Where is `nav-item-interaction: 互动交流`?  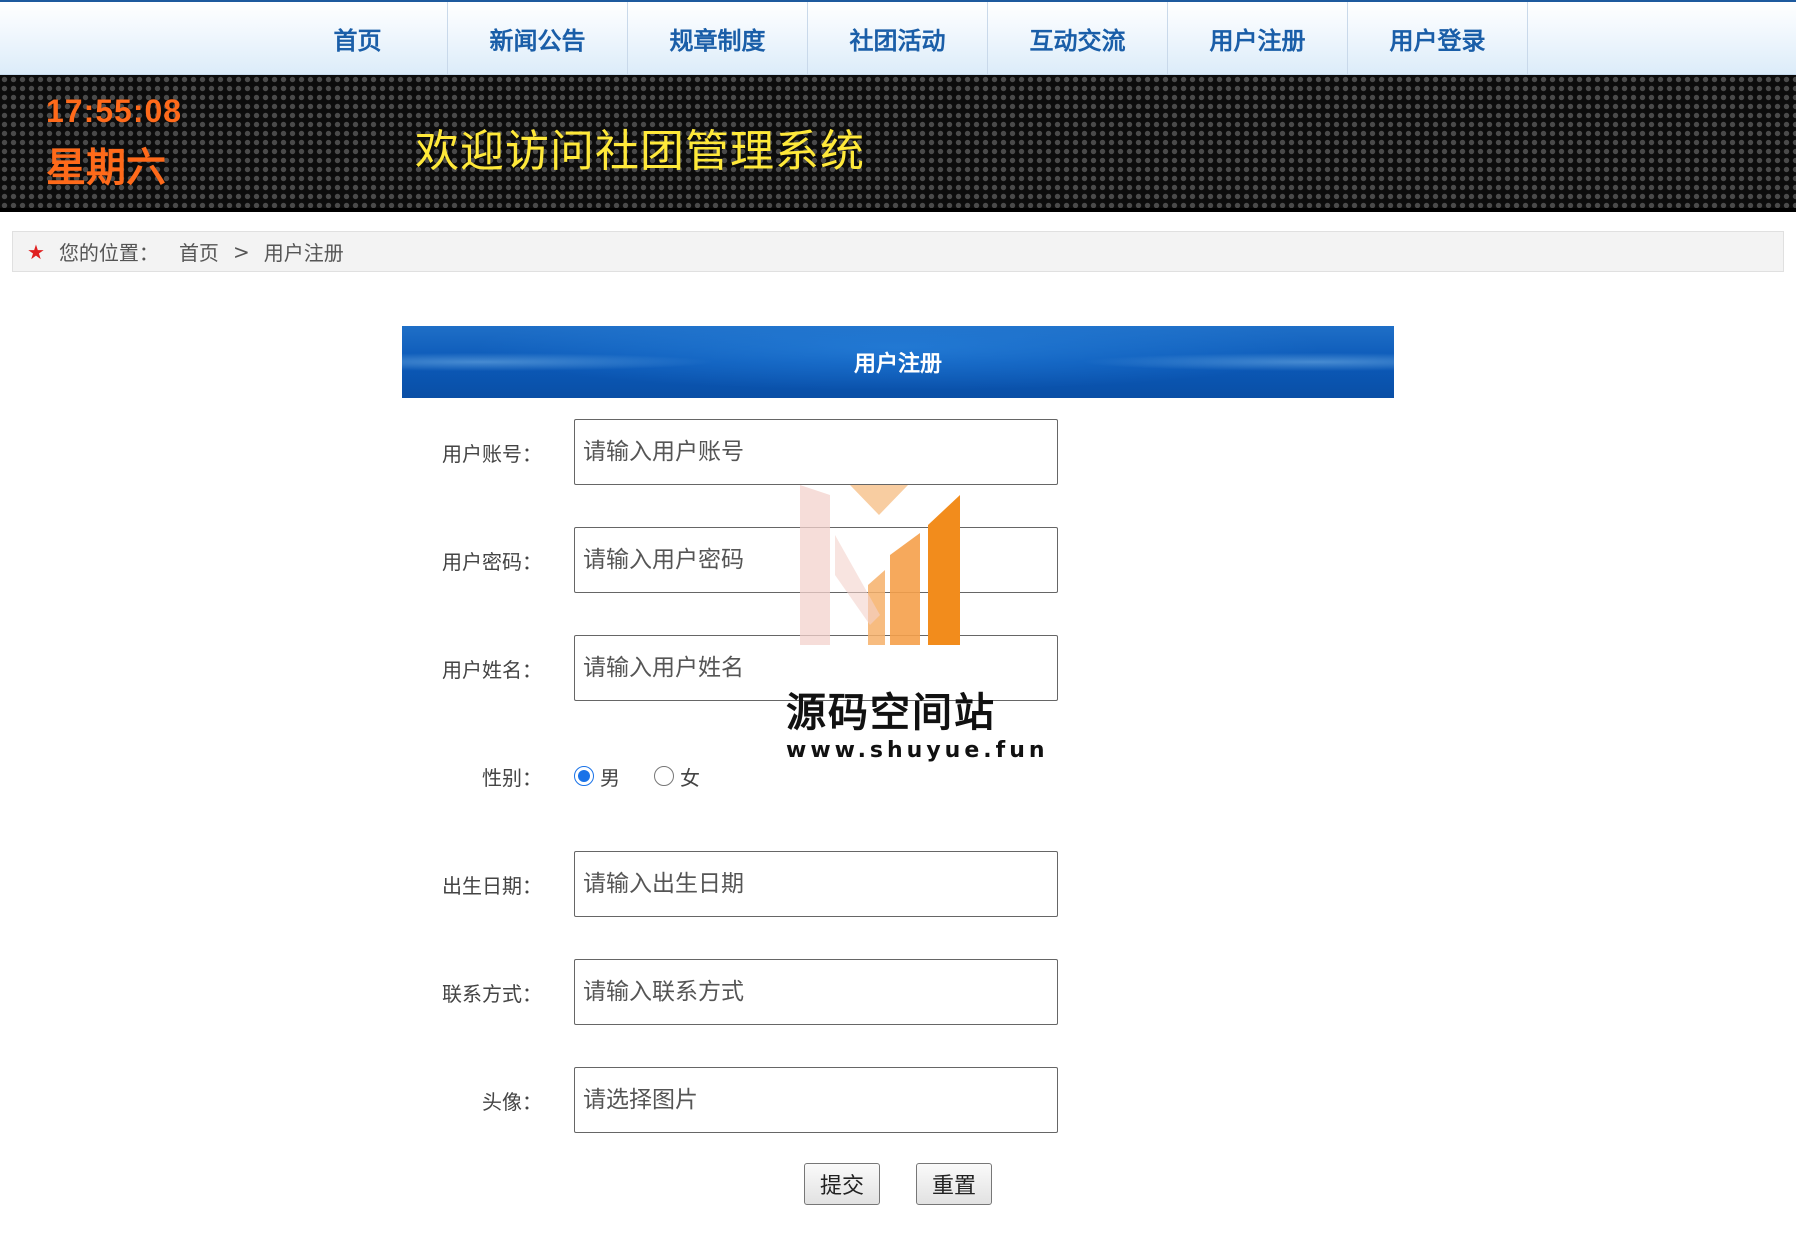
nav-item-interaction: 互动交流 is located at coordinates (1078, 38).